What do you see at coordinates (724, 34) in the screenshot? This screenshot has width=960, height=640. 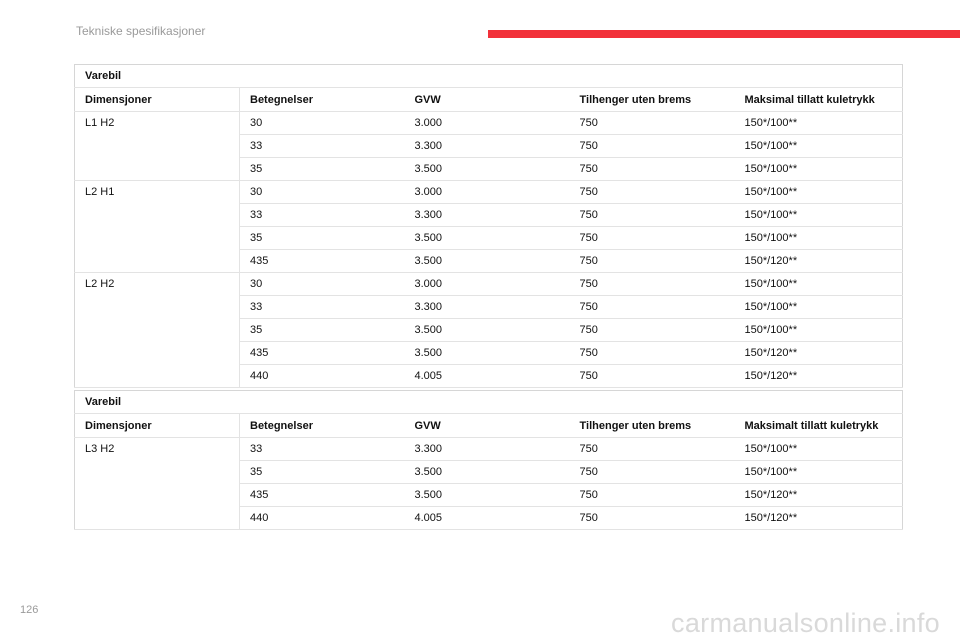 I see `header-accent-bar` at bounding box center [724, 34].